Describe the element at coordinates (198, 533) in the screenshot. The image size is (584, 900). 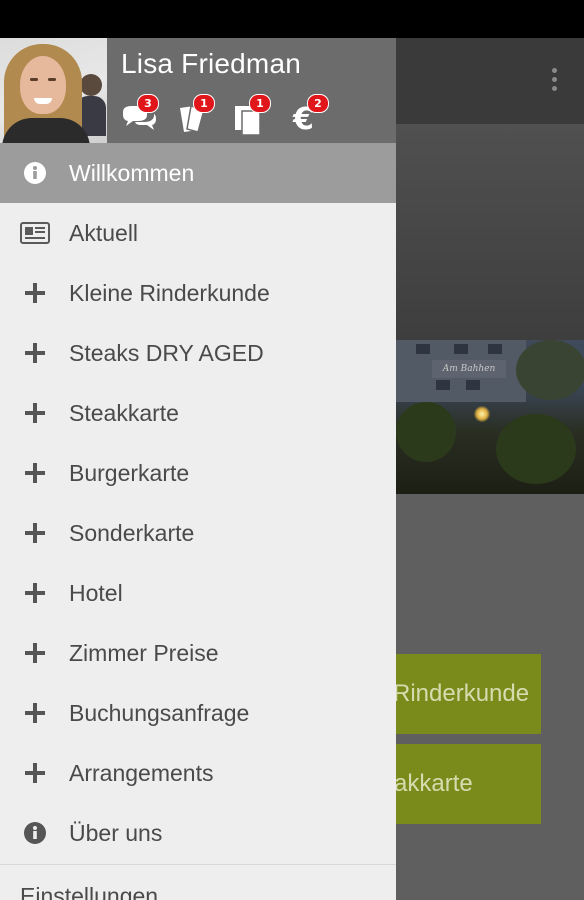
I see `menu-item-sonderkarte: Sonderkarte` at that location.